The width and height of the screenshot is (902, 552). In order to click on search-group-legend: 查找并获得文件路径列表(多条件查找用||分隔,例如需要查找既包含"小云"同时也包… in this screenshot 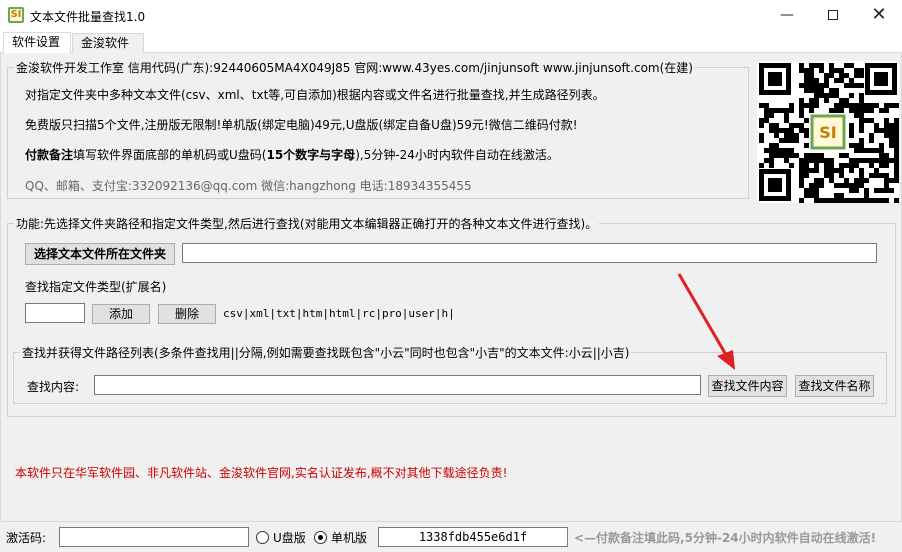, I will do `click(326, 352)`.